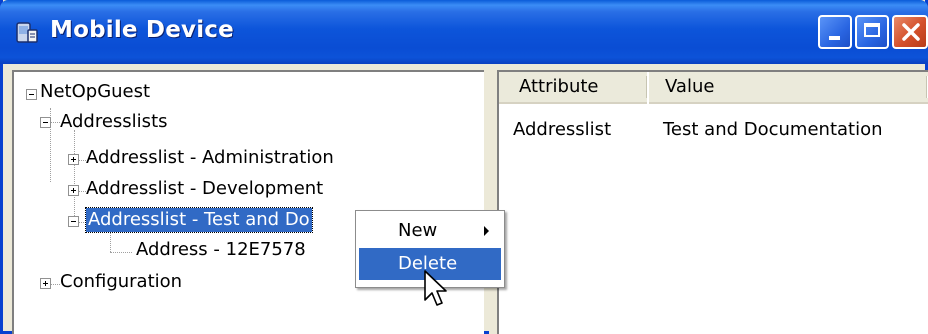 Image resolution: width=928 pixels, height=334 pixels. Describe the element at coordinates (199, 220) in the screenshot. I see `tree-item-addresslist-test: Addresslist - Test and Do` at that location.